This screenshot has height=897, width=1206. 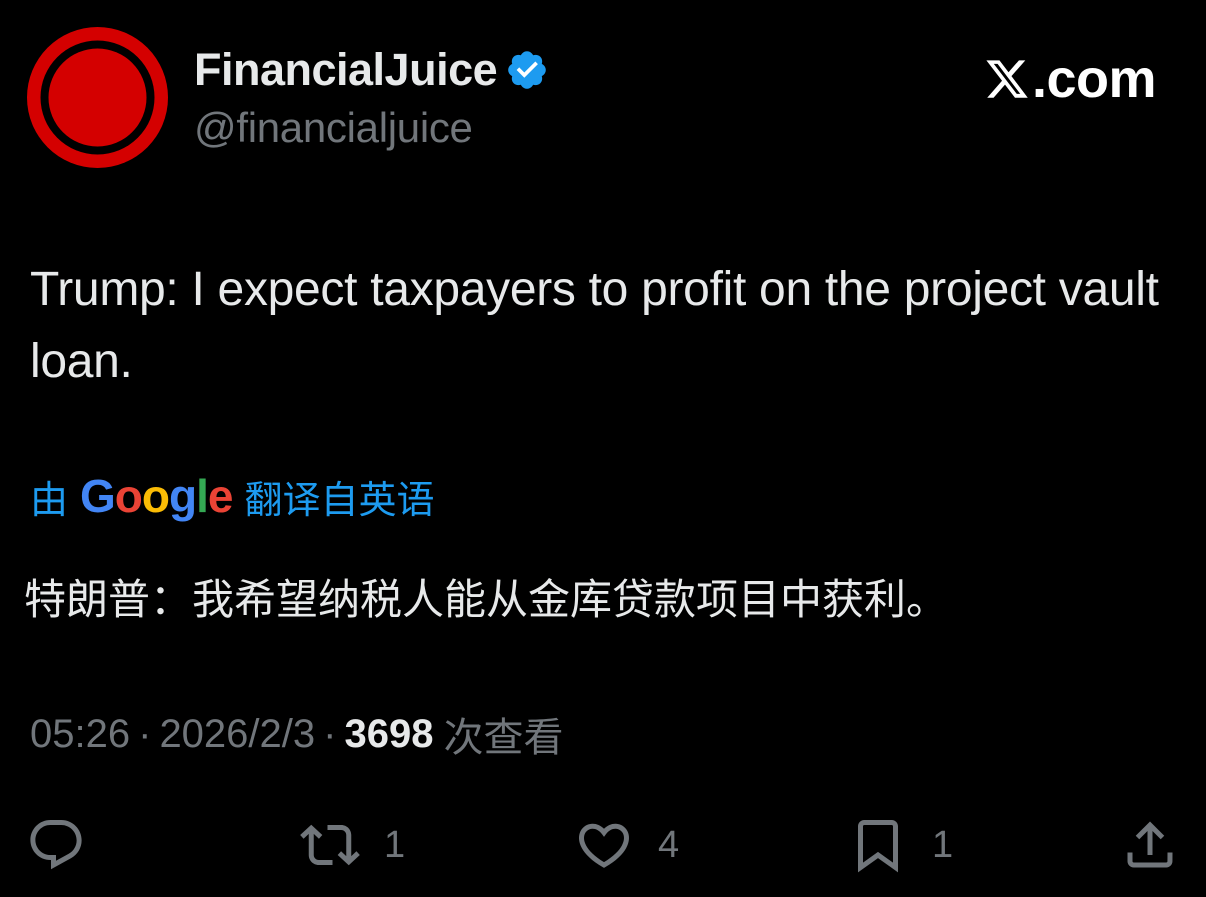 What do you see at coordinates (389, 733) in the screenshot?
I see `views-count: 3698` at bounding box center [389, 733].